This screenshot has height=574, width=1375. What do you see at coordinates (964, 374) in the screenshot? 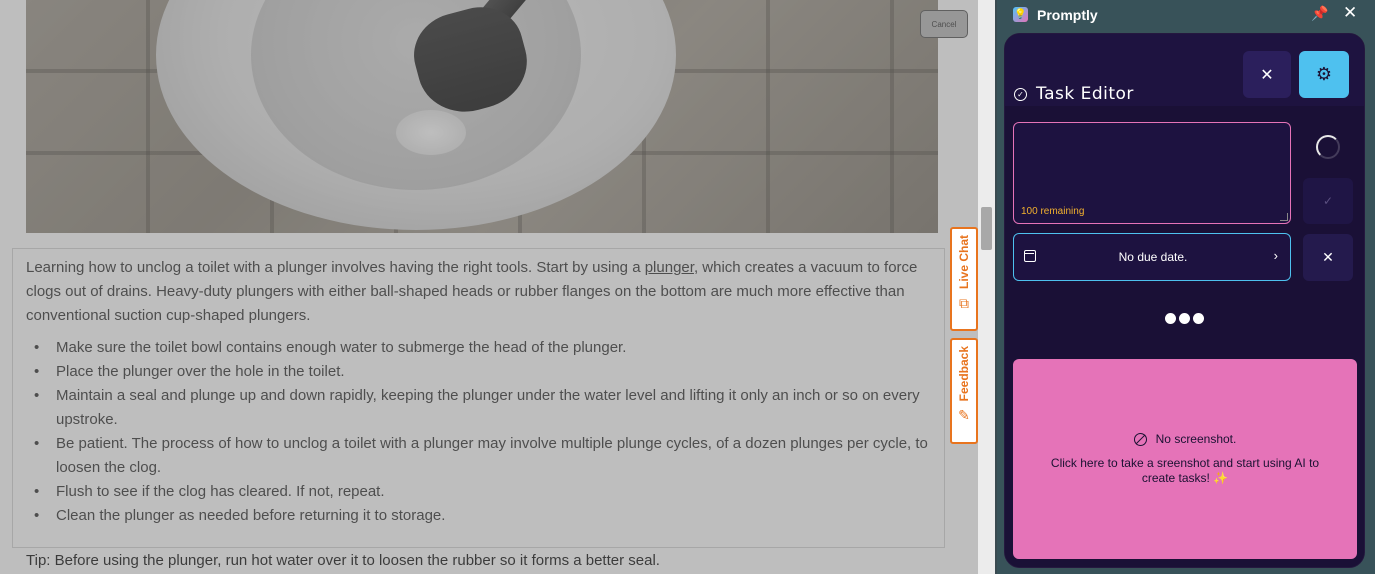
I see `feedback-label: Feedback` at bounding box center [964, 374].